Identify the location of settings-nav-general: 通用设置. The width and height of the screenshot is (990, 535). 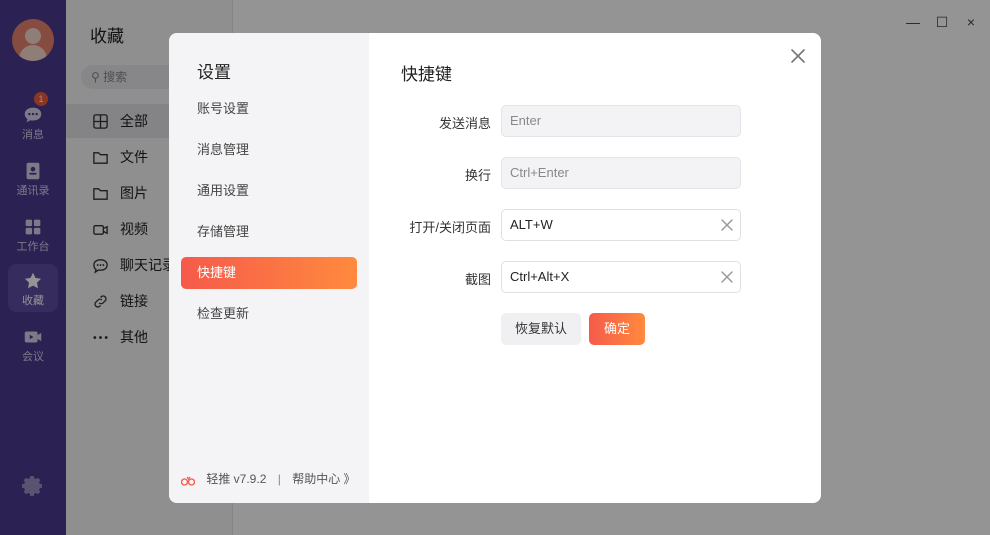
(269, 191).